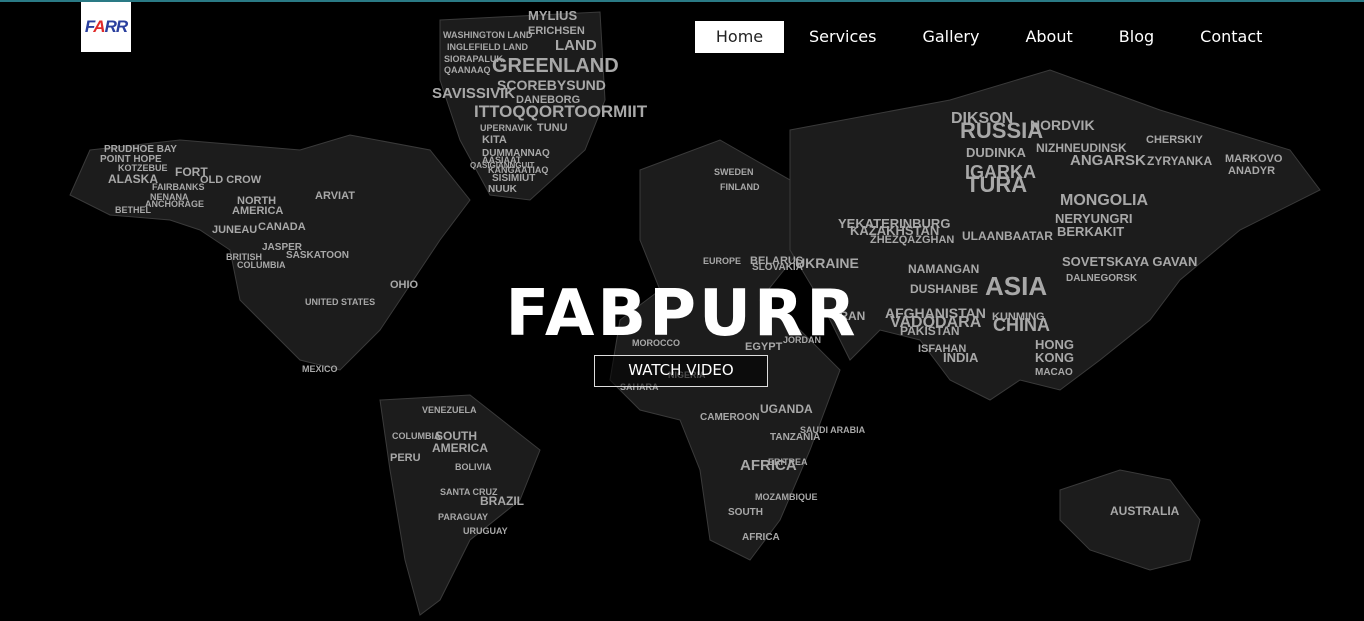 The image size is (1364, 621). Describe the element at coordinates (1129, 261) in the screenshot. I see `map-label: SOVETSKAYA GAVAN` at that location.